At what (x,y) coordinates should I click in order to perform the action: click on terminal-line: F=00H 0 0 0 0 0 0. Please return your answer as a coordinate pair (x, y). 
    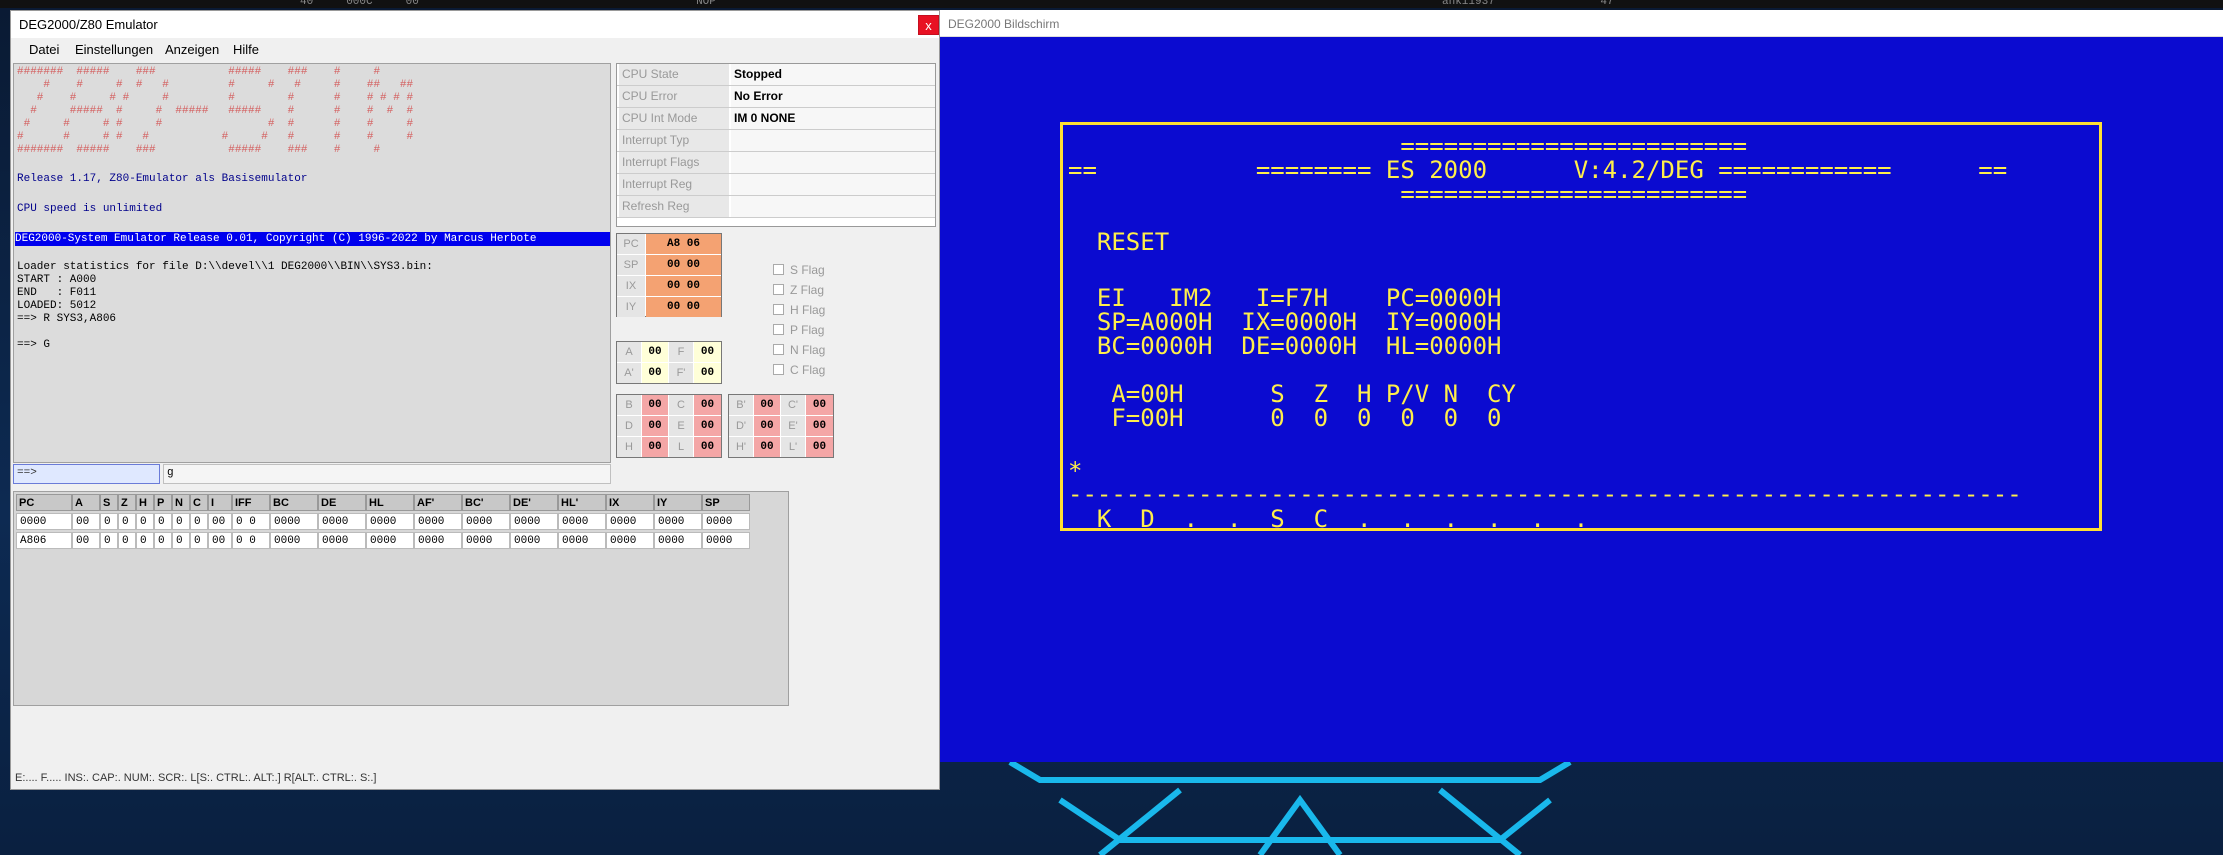
    Looking at the image, I should click on (1285, 418).